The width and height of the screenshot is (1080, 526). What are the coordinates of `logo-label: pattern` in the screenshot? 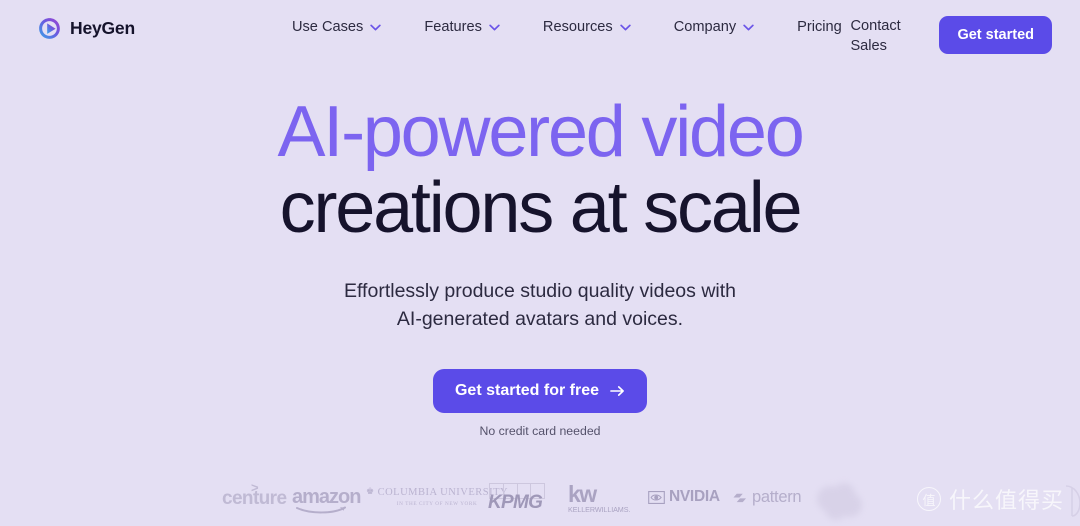 It's located at (777, 497).